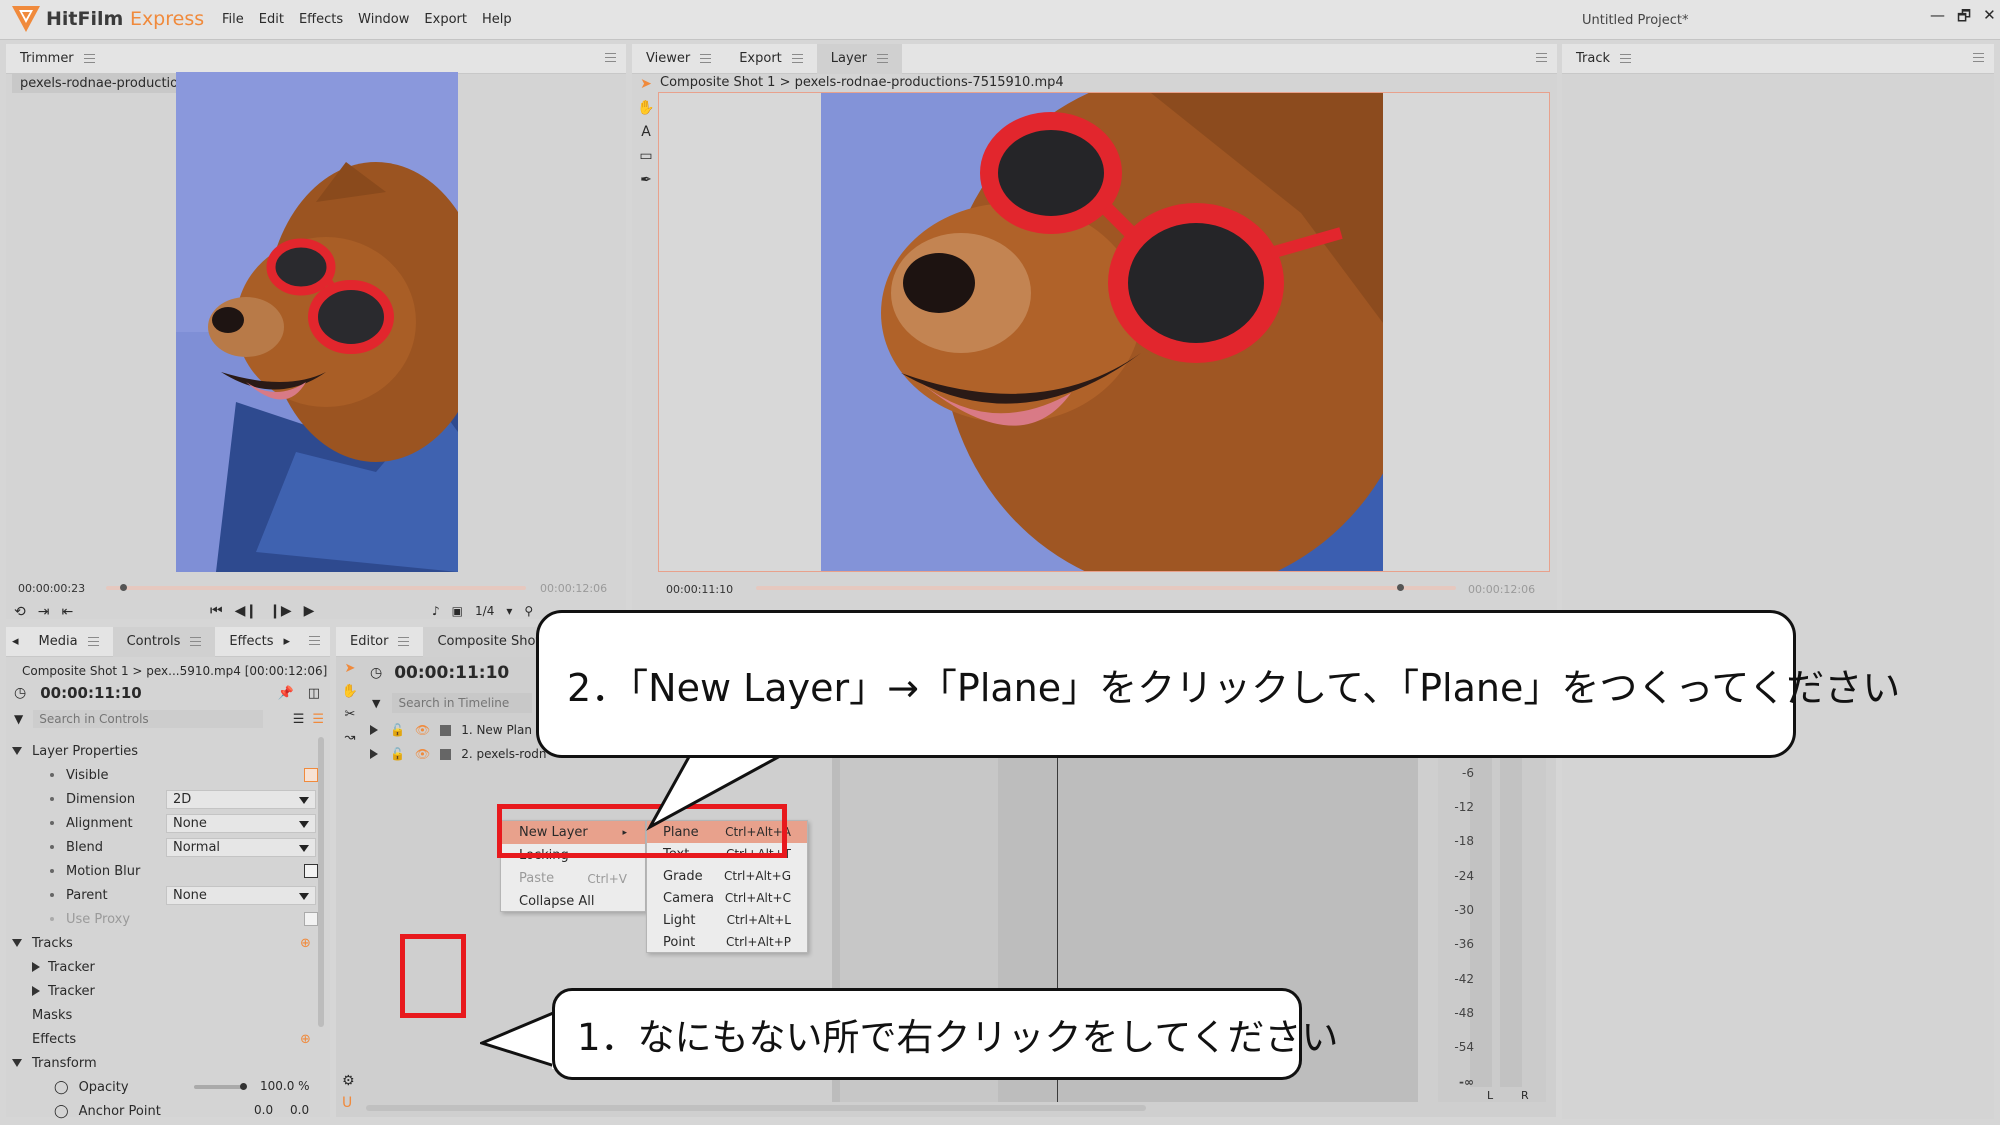 The width and height of the screenshot is (2000, 1125). What do you see at coordinates (458, 754) in the screenshot?
I see `layer-row-2: 🔓 👁 2. pexels-rodn` at bounding box center [458, 754].